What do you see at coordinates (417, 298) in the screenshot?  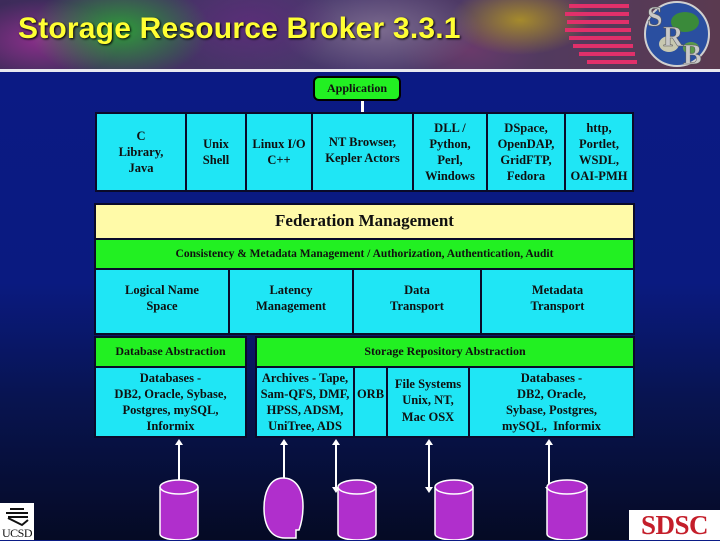 I see `box-text: Data Transport` at bounding box center [417, 298].